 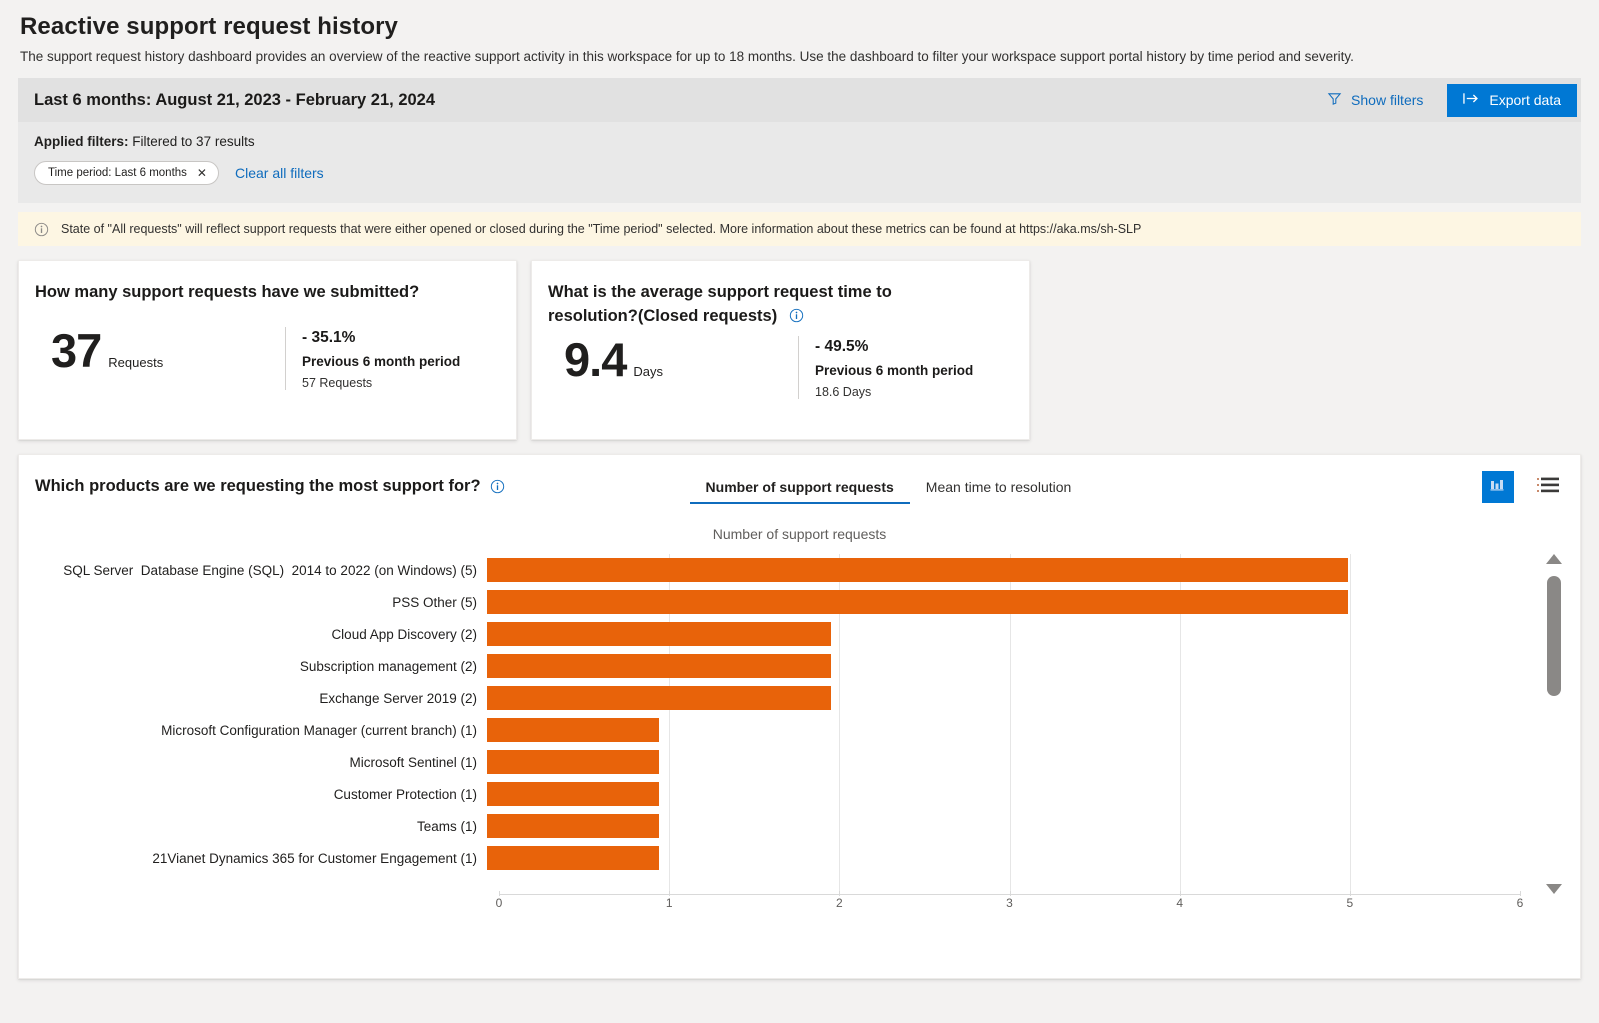 I want to click on chart-x-tick-label: 0, so click(x=499, y=903).